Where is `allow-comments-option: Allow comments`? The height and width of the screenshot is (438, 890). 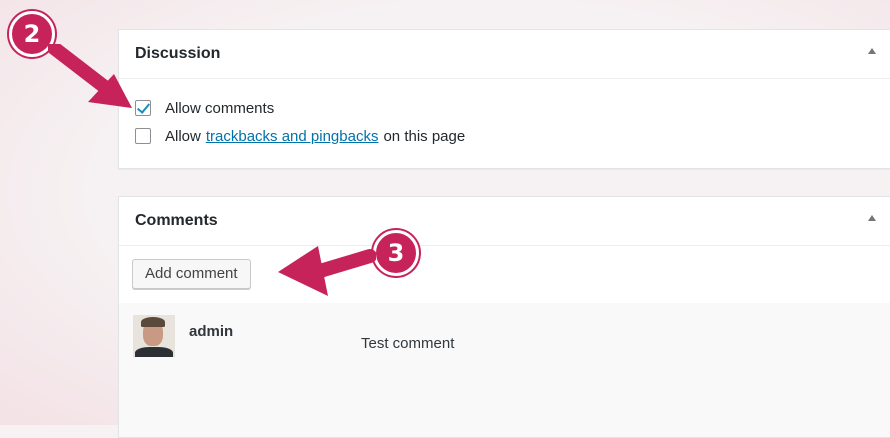 allow-comments-option: Allow comments is located at coordinates (204, 108).